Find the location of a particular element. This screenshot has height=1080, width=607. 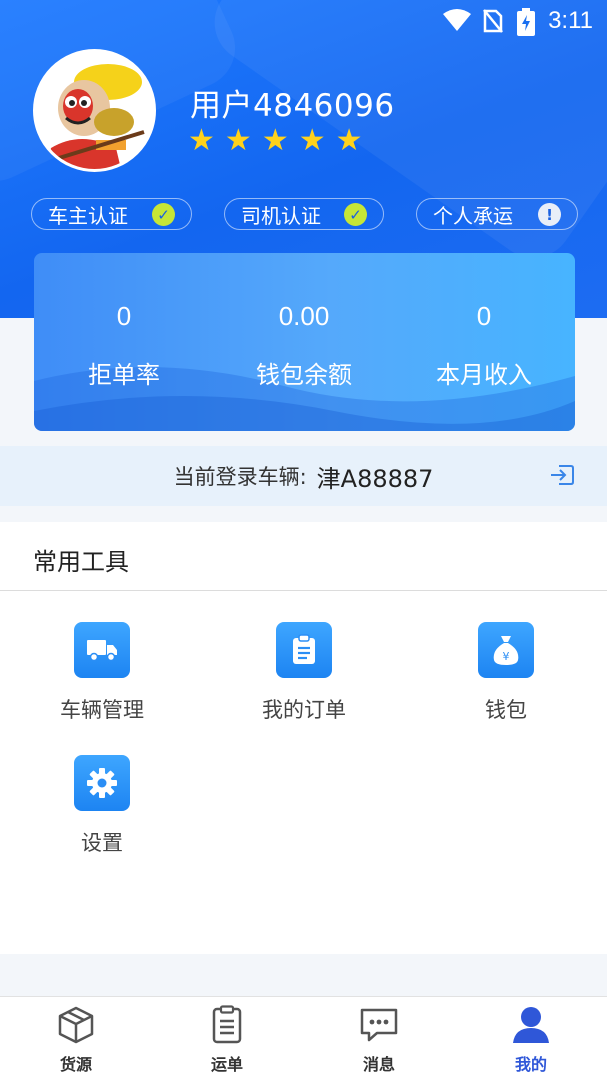

tab-label: 运单 is located at coordinates (226, 1064).